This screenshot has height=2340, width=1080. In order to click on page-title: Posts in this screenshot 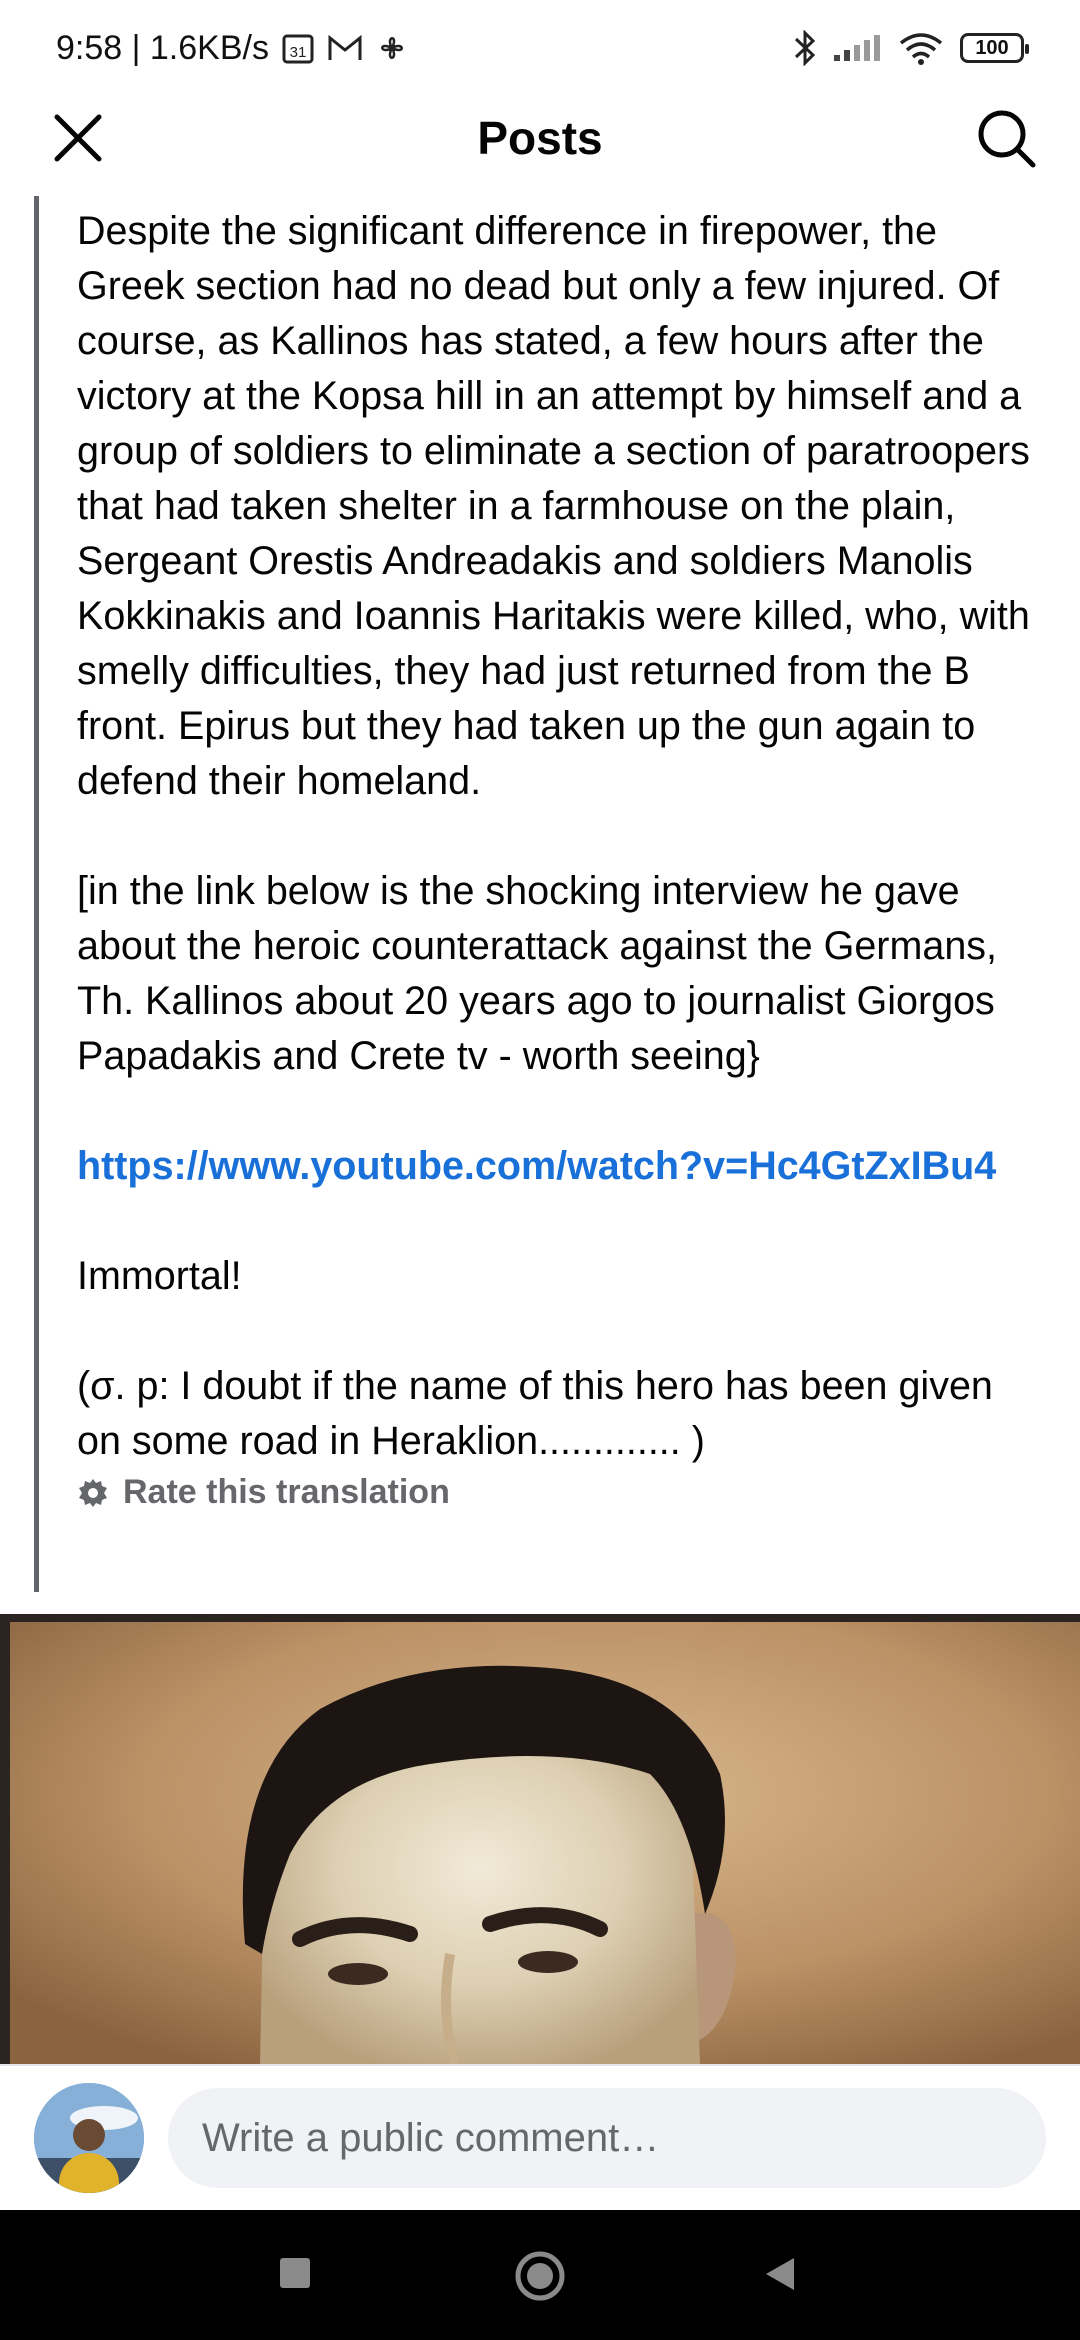, I will do `click(540, 138)`.